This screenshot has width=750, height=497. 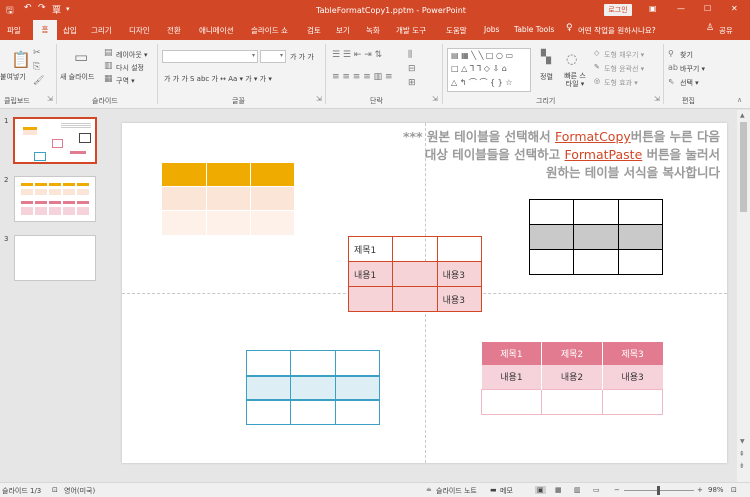 What do you see at coordinates (13, 77) in the screenshot?
I see `paste-button-label: 붙여넣기` at bounding box center [13, 77].